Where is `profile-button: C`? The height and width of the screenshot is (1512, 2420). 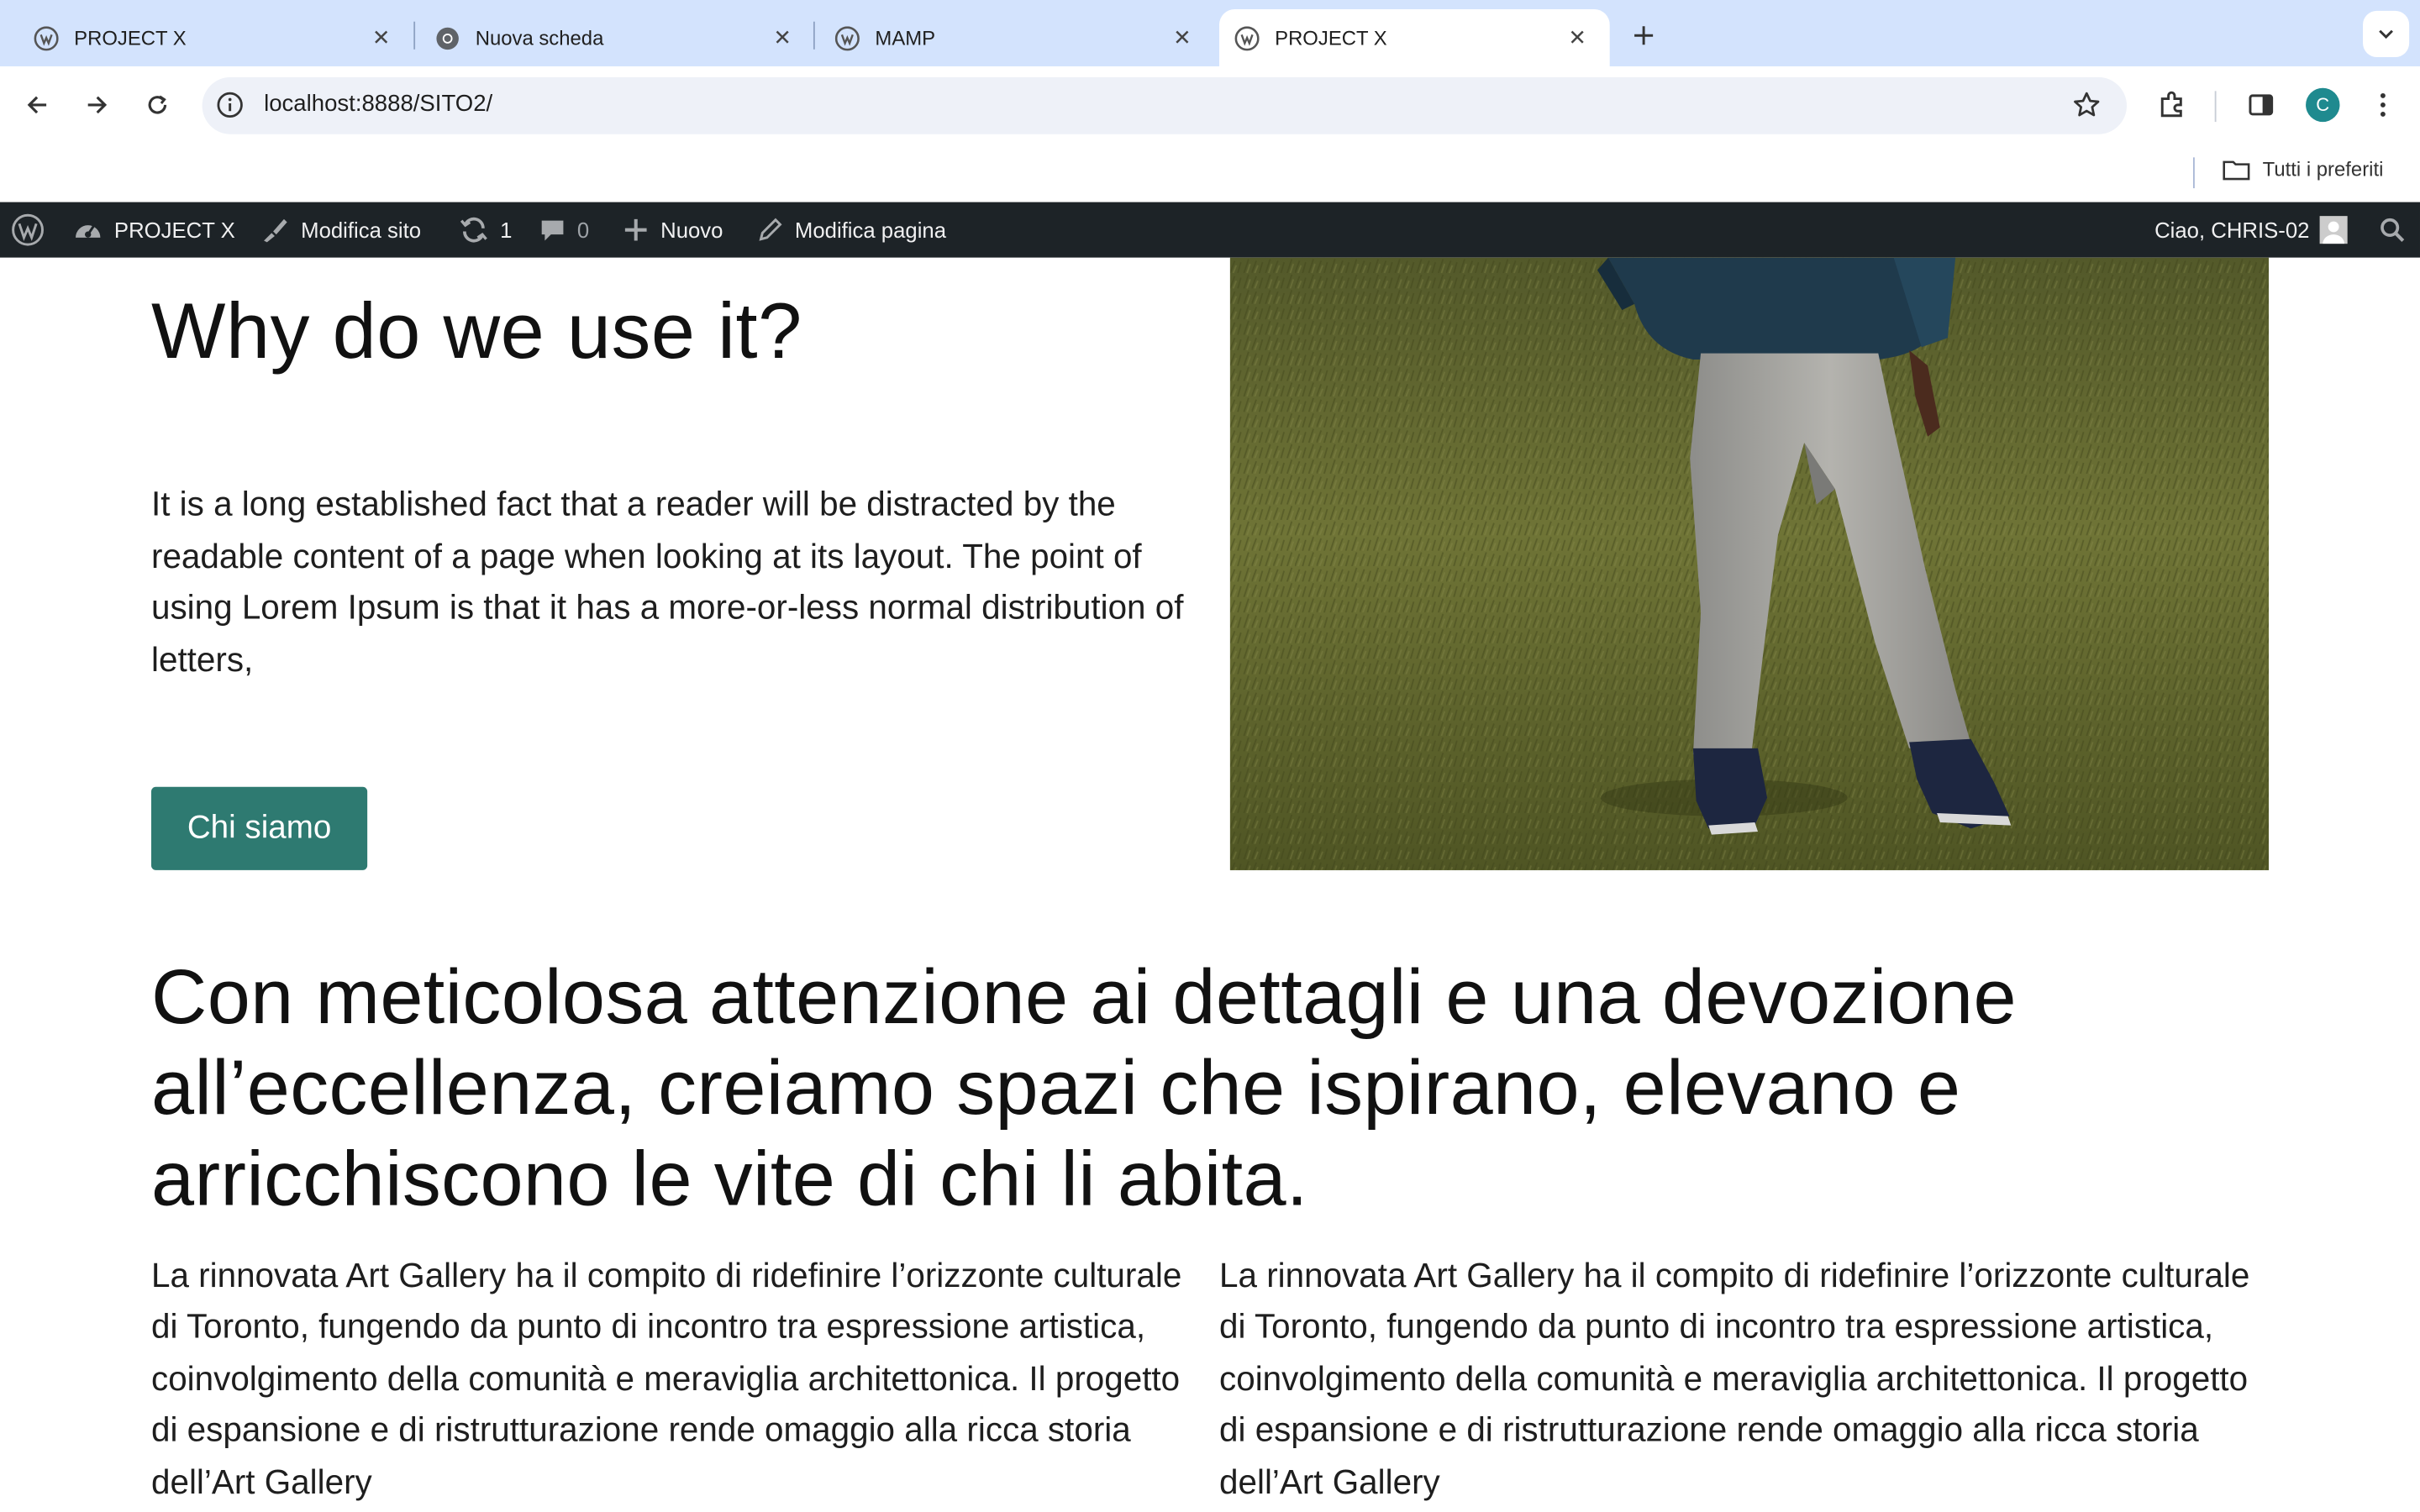 profile-button: C is located at coordinates (2323, 104).